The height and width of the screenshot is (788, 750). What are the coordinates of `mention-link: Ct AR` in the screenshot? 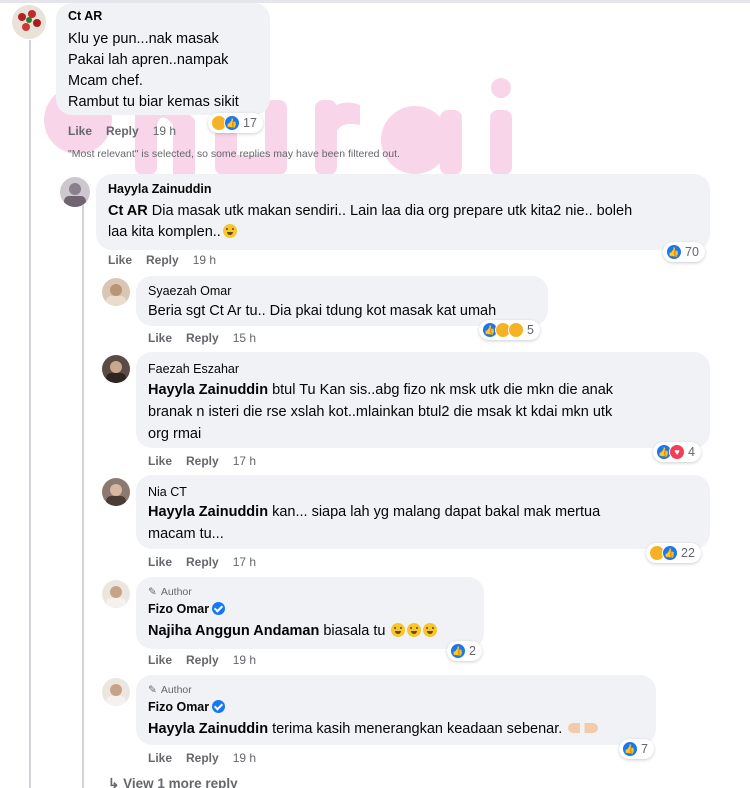 It's located at (128, 211).